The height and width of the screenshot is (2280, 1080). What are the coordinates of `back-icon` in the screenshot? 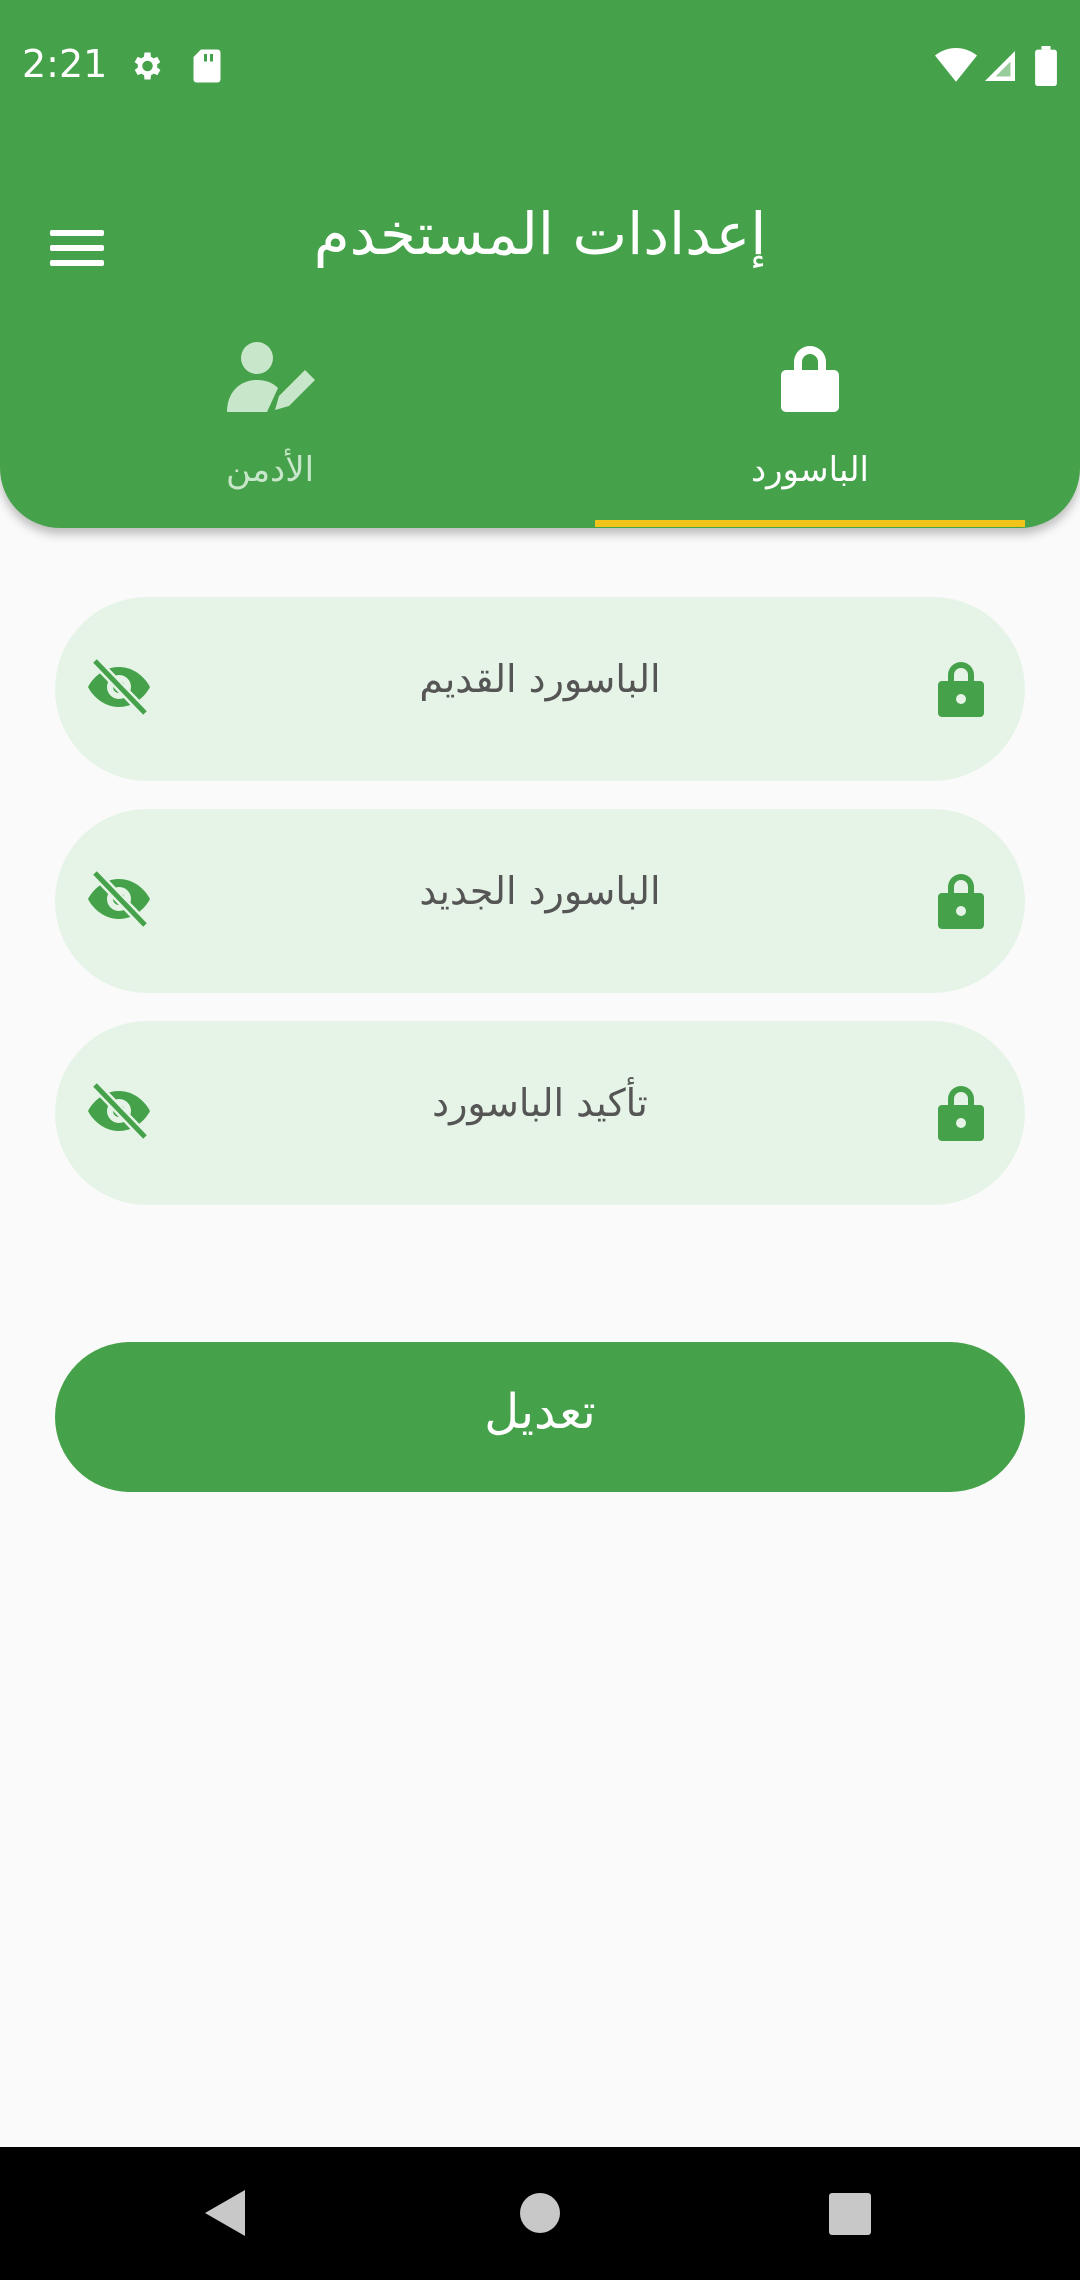 It's located at (225, 2215).